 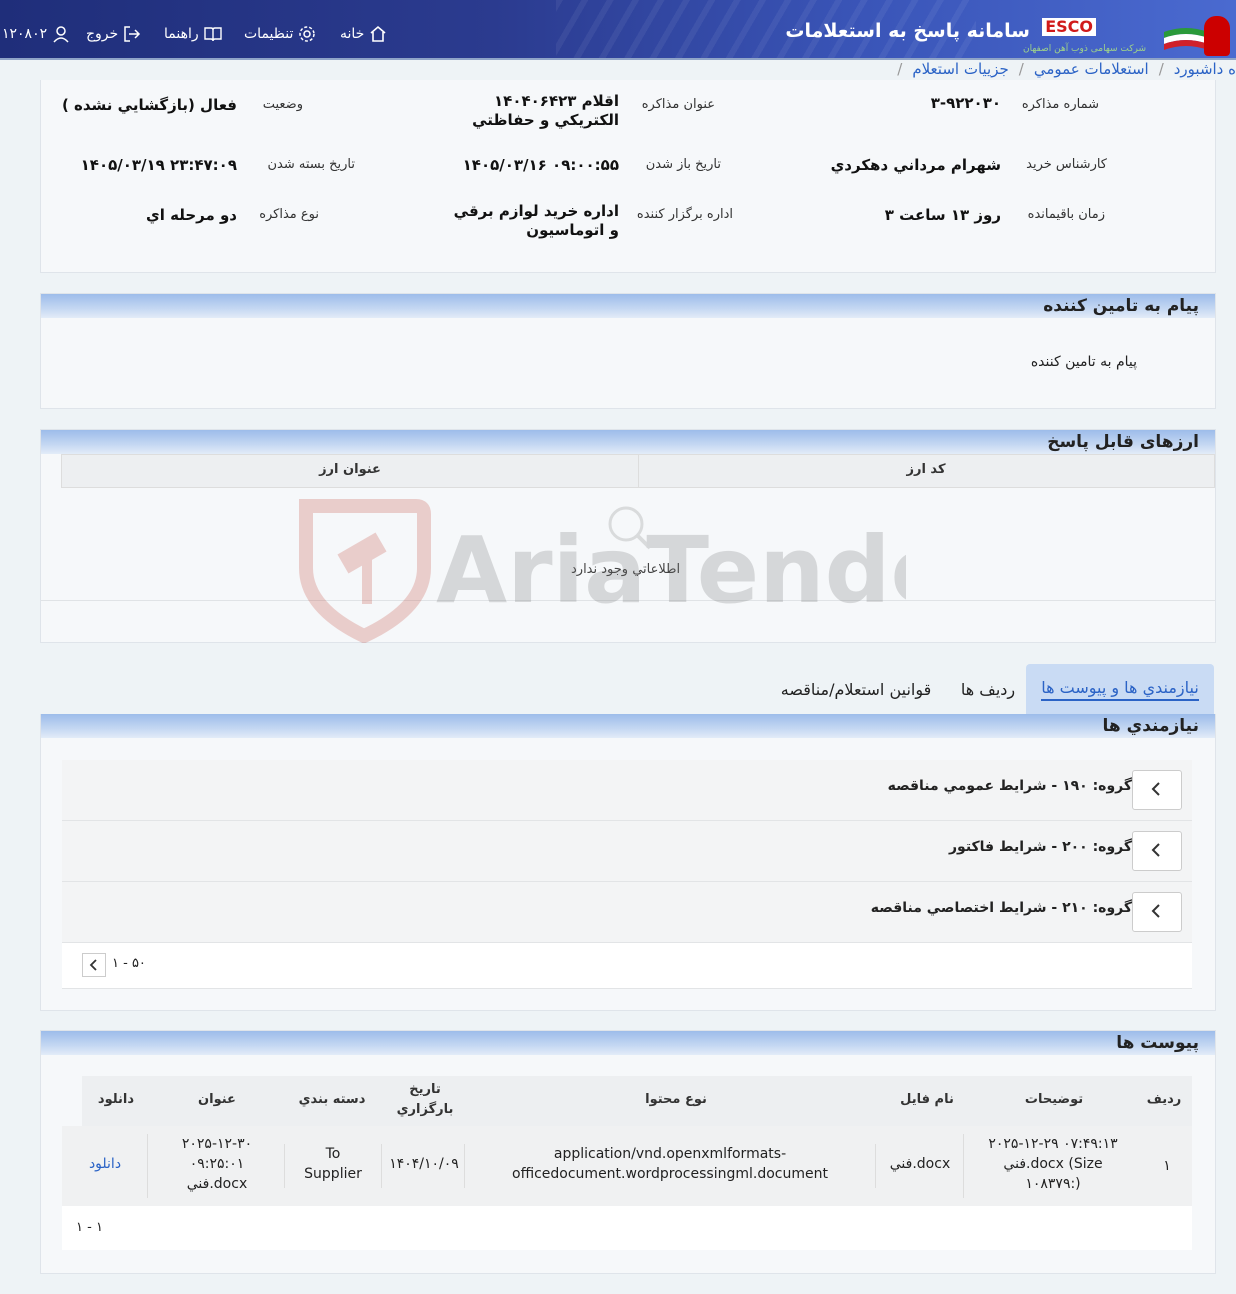 I want to click on category-line: To, so click(x=333, y=1154).